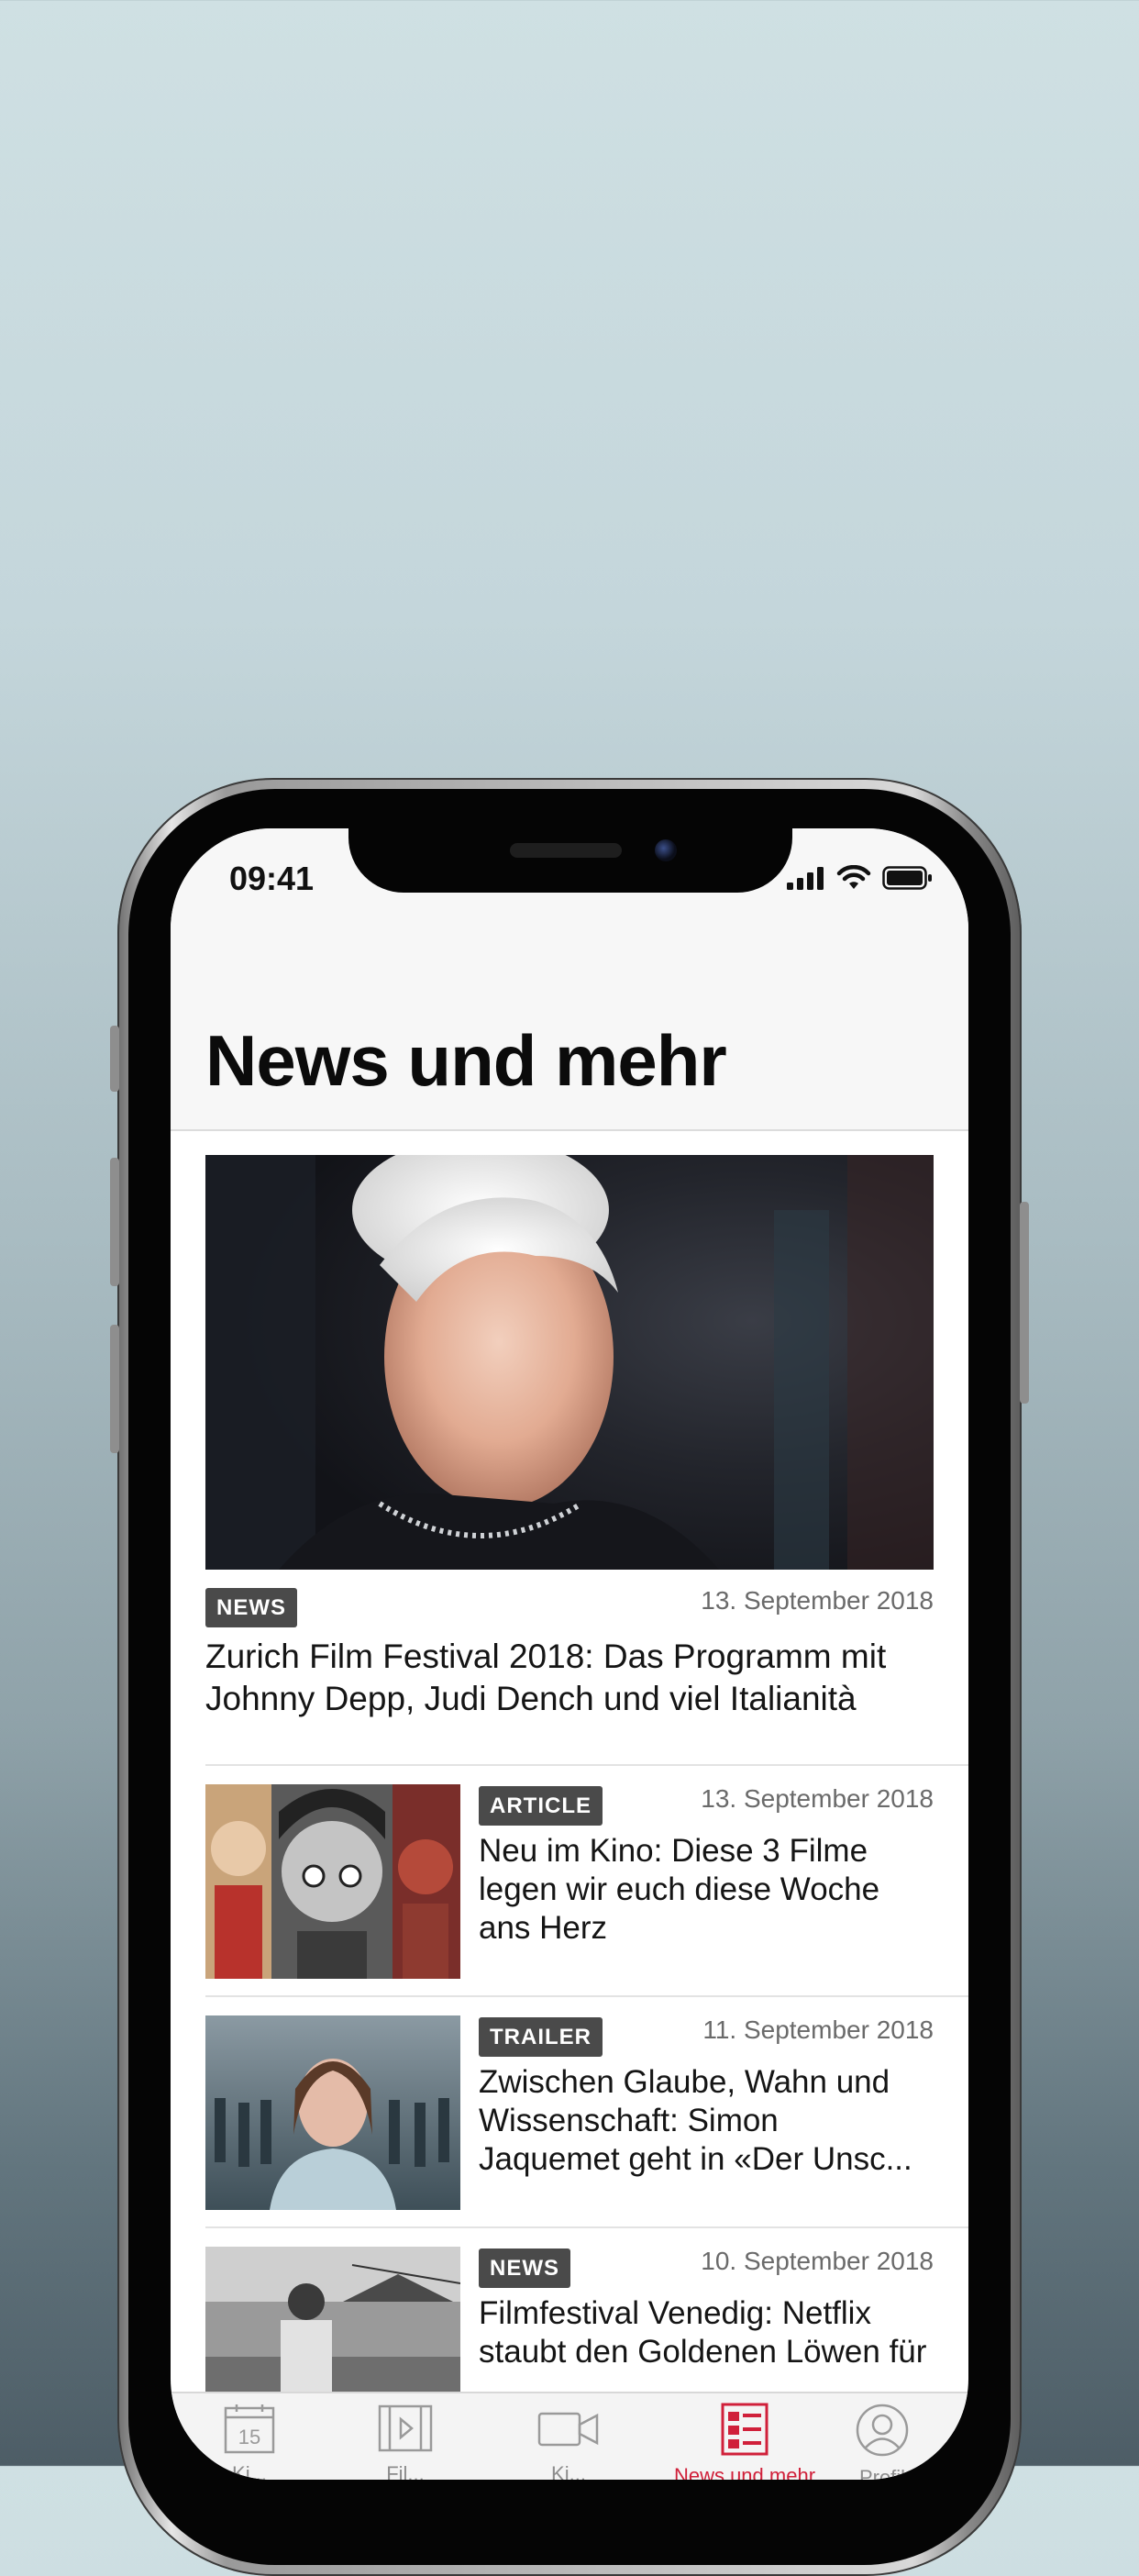  What do you see at coordinates (666, 850) in the screenshot?
I see `front-camera` at bounding box center [666, 850].